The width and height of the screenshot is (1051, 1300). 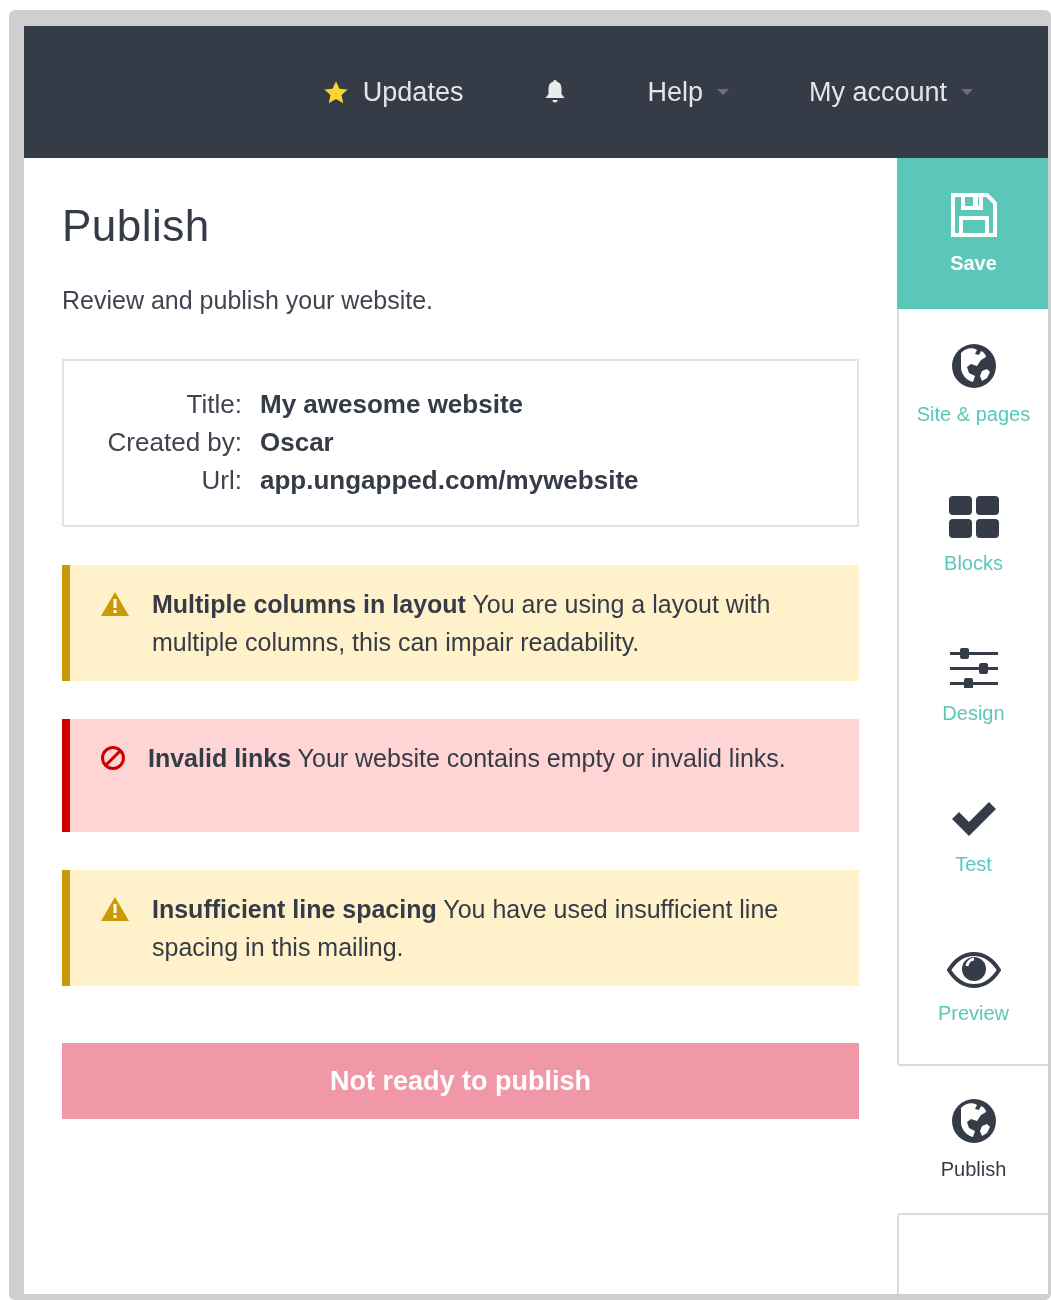 I want to click on alert-message: Insufficient line spacing You have used insufficient line spacing in this mailing., so click(x=466, y=928).